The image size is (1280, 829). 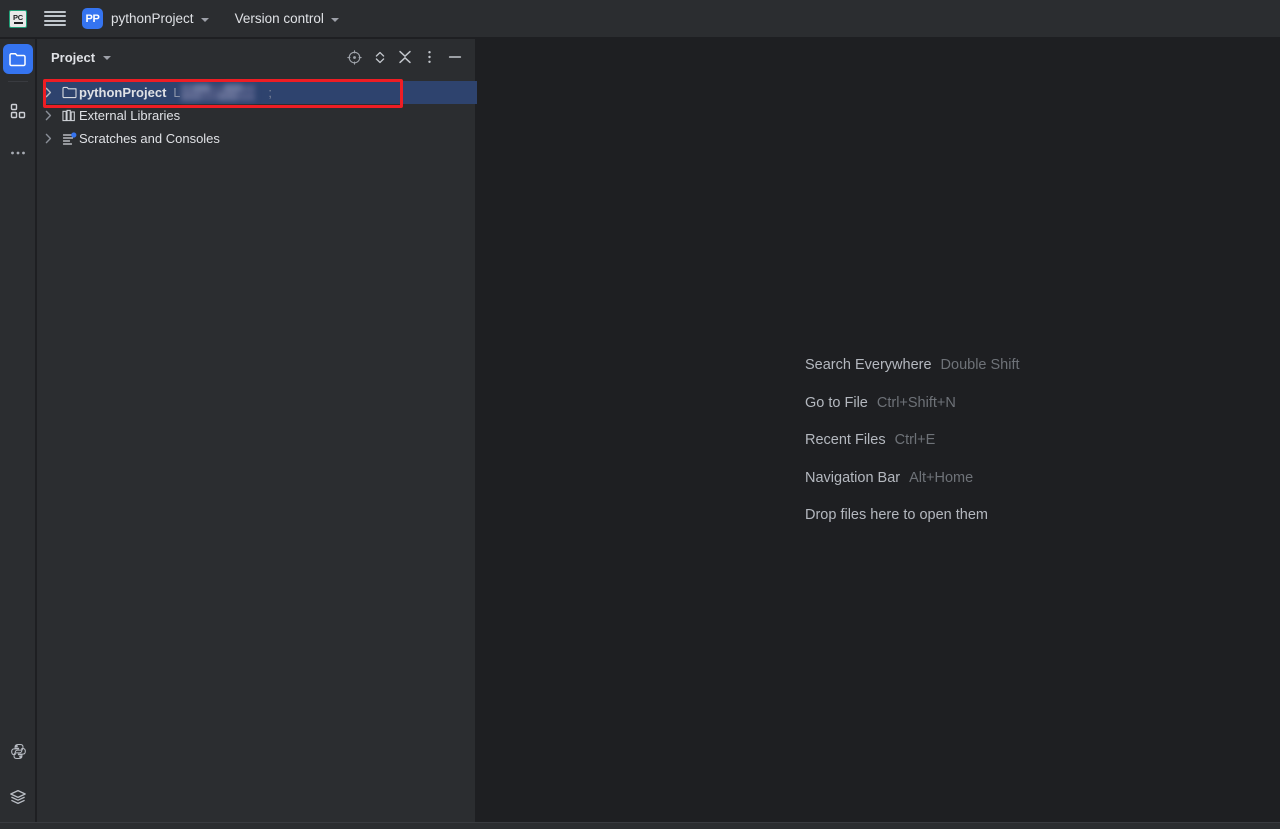 I want to click on path-tail: ;, so click(x=270, y=92).